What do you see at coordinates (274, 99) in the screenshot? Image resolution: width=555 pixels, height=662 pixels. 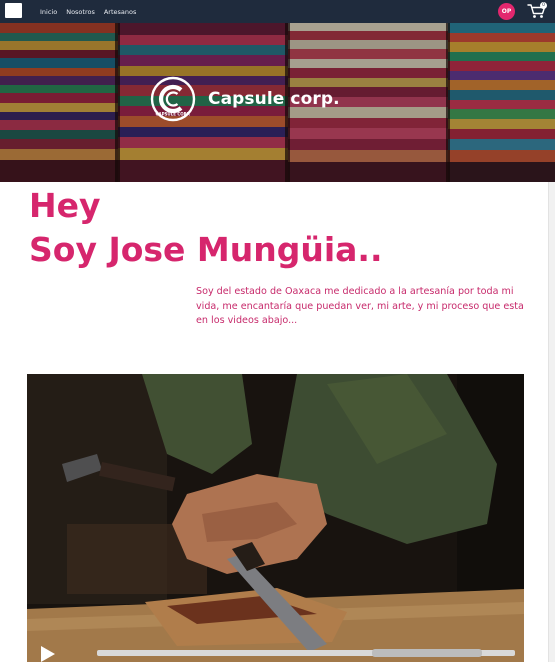 I see `brand-name: Capsule corp.` at bounding box center [274, 99].